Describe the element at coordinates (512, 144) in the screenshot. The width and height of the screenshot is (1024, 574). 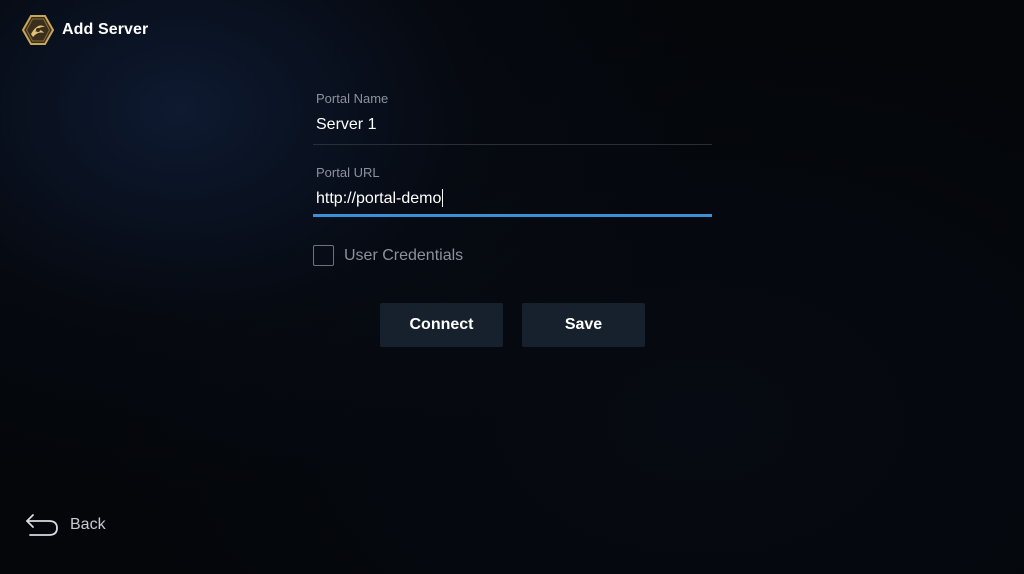
I see `portal-name-underline` at that location.